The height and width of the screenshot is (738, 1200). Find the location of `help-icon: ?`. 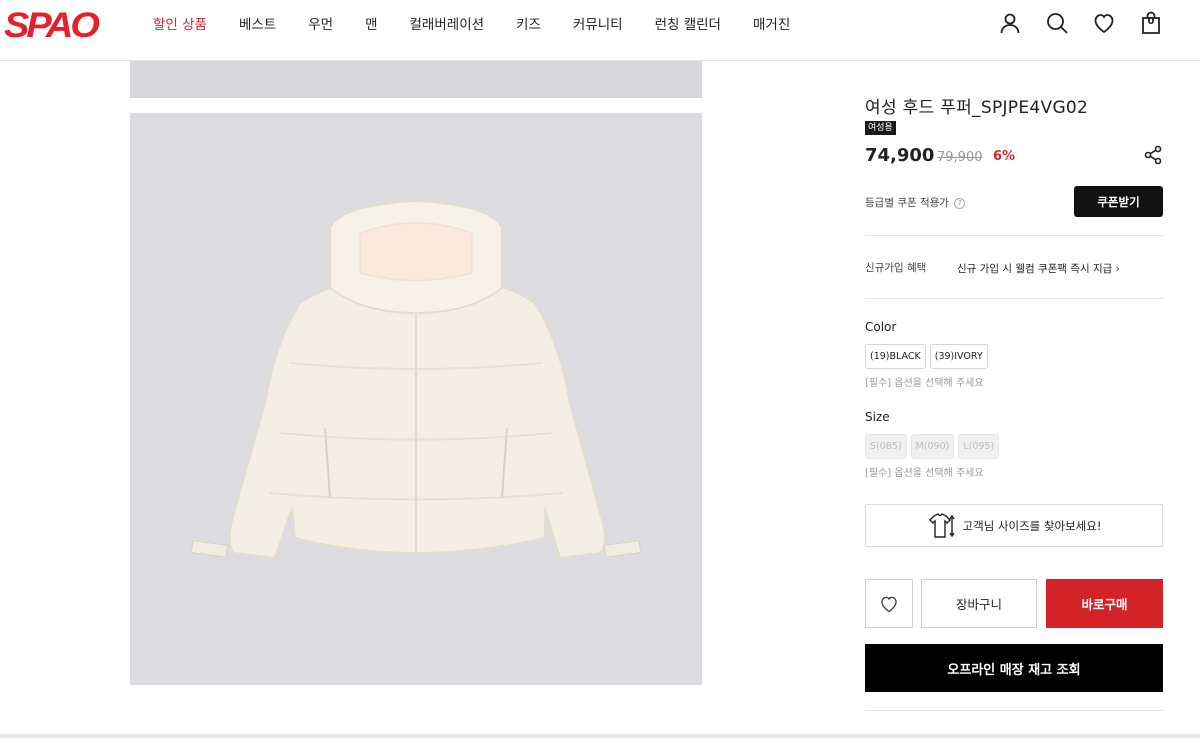

help-icon: ? is located at coordinates (960, 203).